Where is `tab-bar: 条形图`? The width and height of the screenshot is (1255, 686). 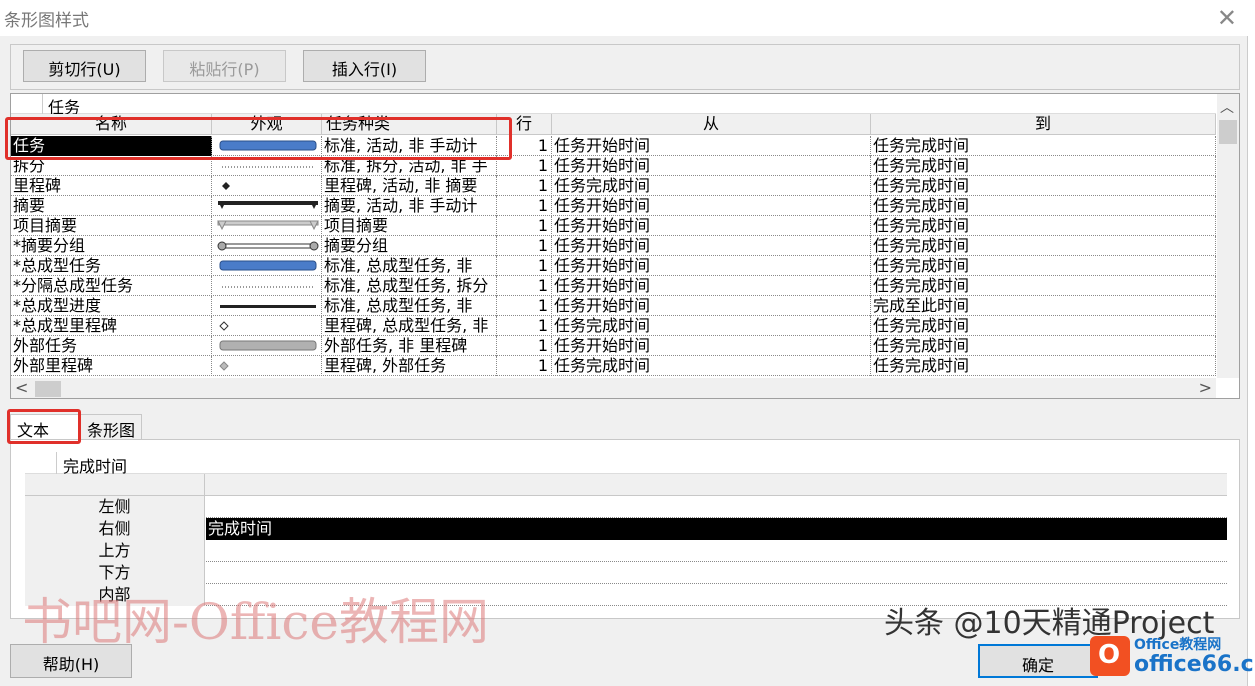
tab-bar: 条形图 is located at coordinates (111, 427).